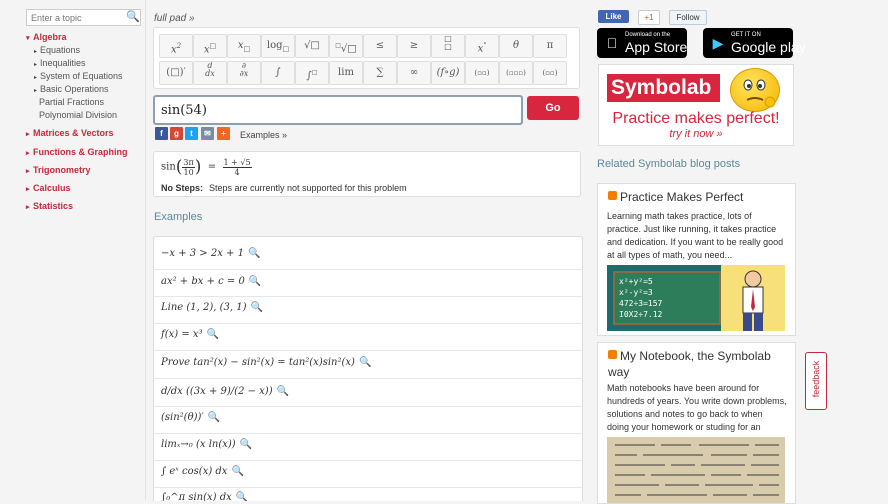  I want to click on google-play-icon: ▶, so click(718, 43).